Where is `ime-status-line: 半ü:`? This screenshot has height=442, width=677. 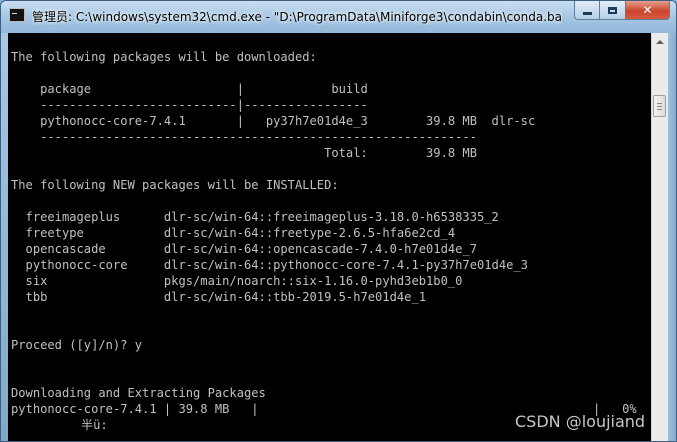 ime-status-line: 半ü: is located at coordinates (94, 425).